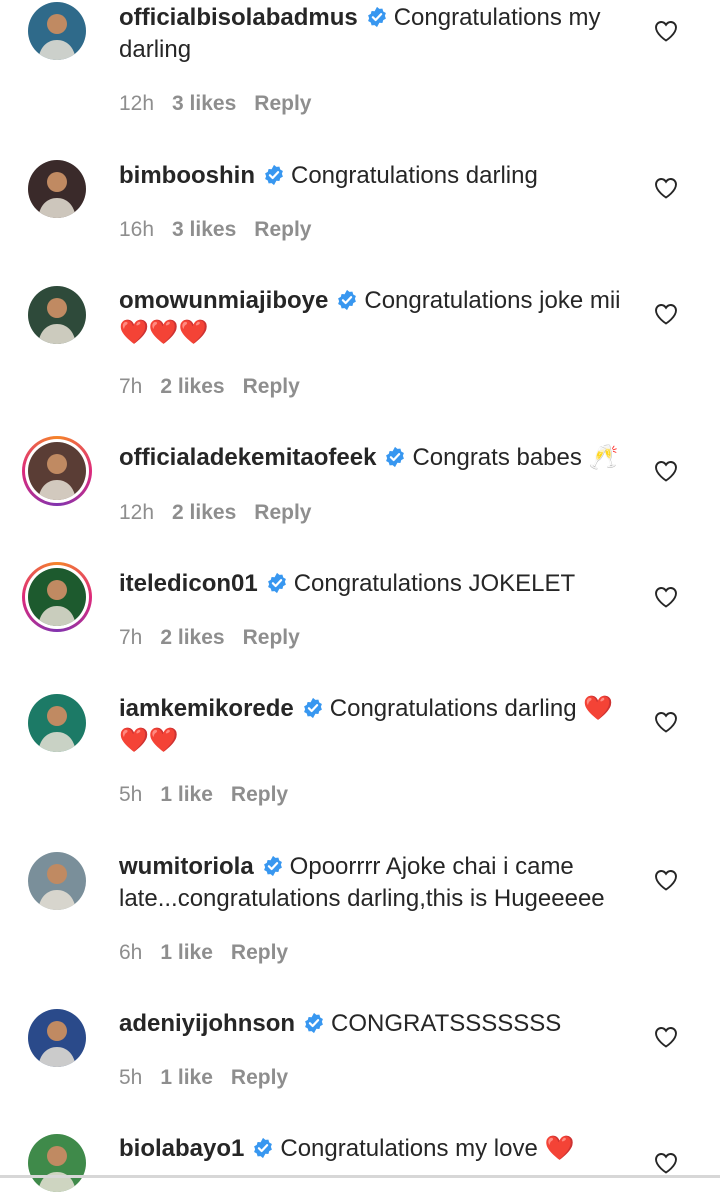  Describe the element at coordinates (187, 175) in the screenshot. I see `comment-username: bimbooshin` at that location.